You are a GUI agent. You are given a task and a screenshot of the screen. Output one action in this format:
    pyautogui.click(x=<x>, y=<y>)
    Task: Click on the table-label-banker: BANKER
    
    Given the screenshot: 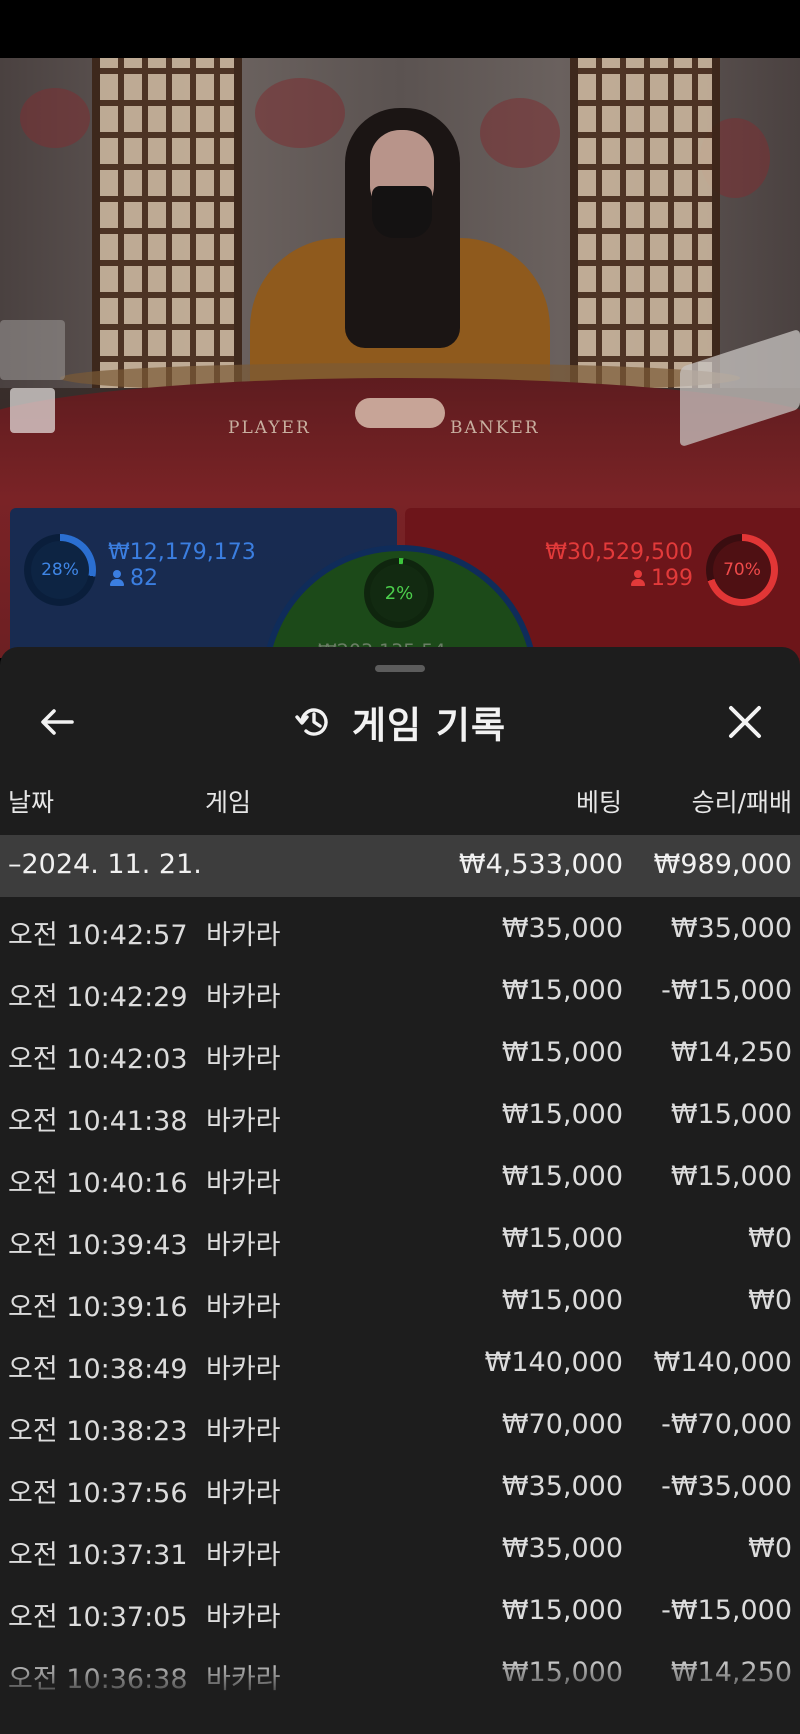 What is the action you would take?
    pyautogui.click(x=495, y=428)
    